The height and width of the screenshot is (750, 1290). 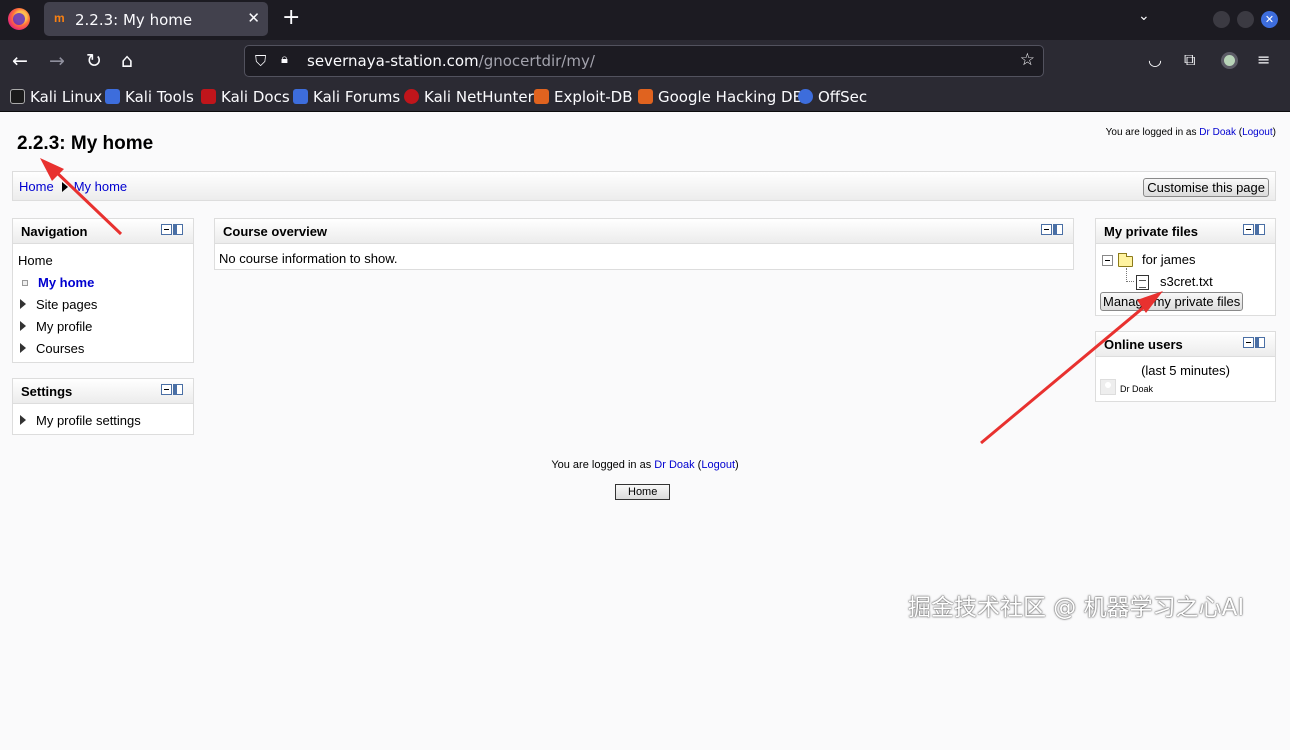 I want to click on arrow-to-secret-file, so click(x=1071, y=368).